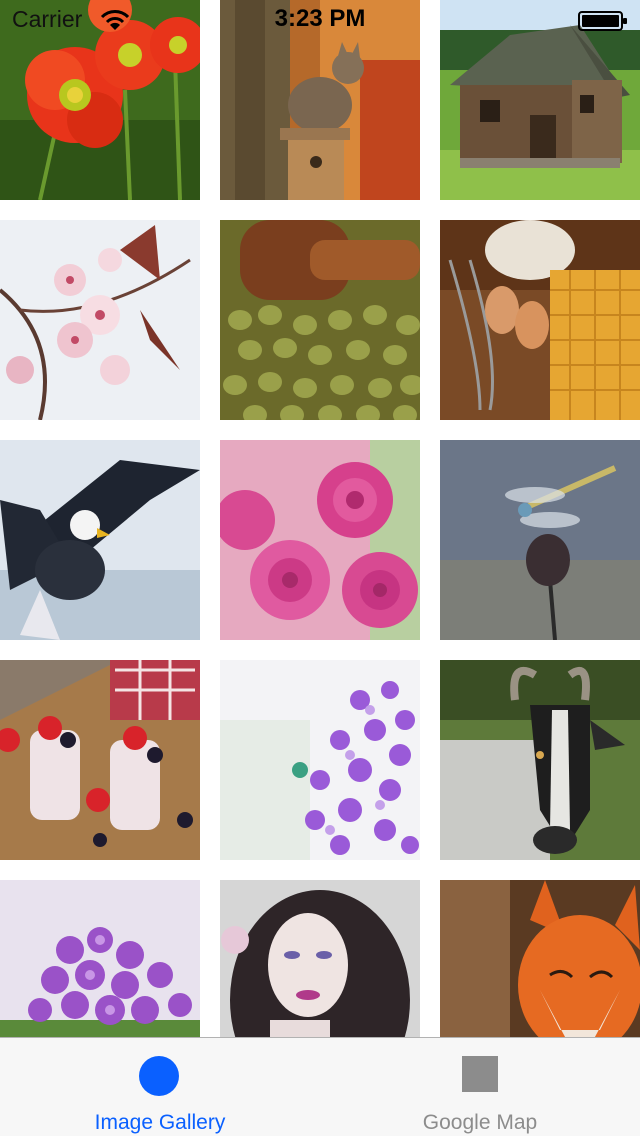 The image size is (640, 1136). Describe the element at coordinates (100, 320) in the screenshot. I see `gallery-image-cherry-blossoms` at that location.